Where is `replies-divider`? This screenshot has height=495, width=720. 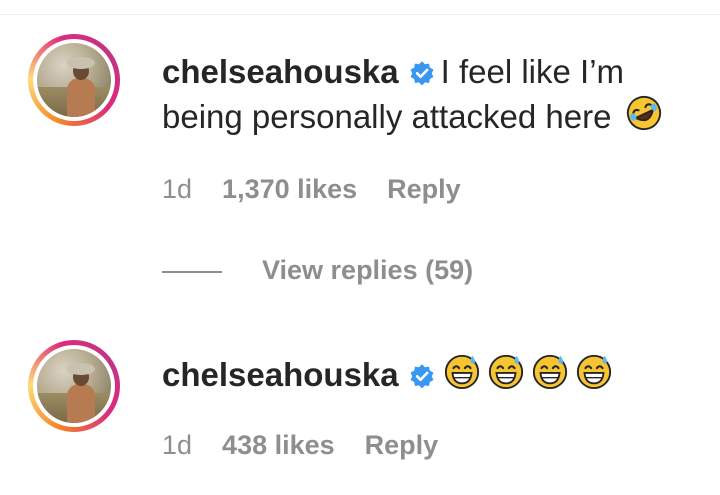
replies-divider is located at coordinates (192, 271).